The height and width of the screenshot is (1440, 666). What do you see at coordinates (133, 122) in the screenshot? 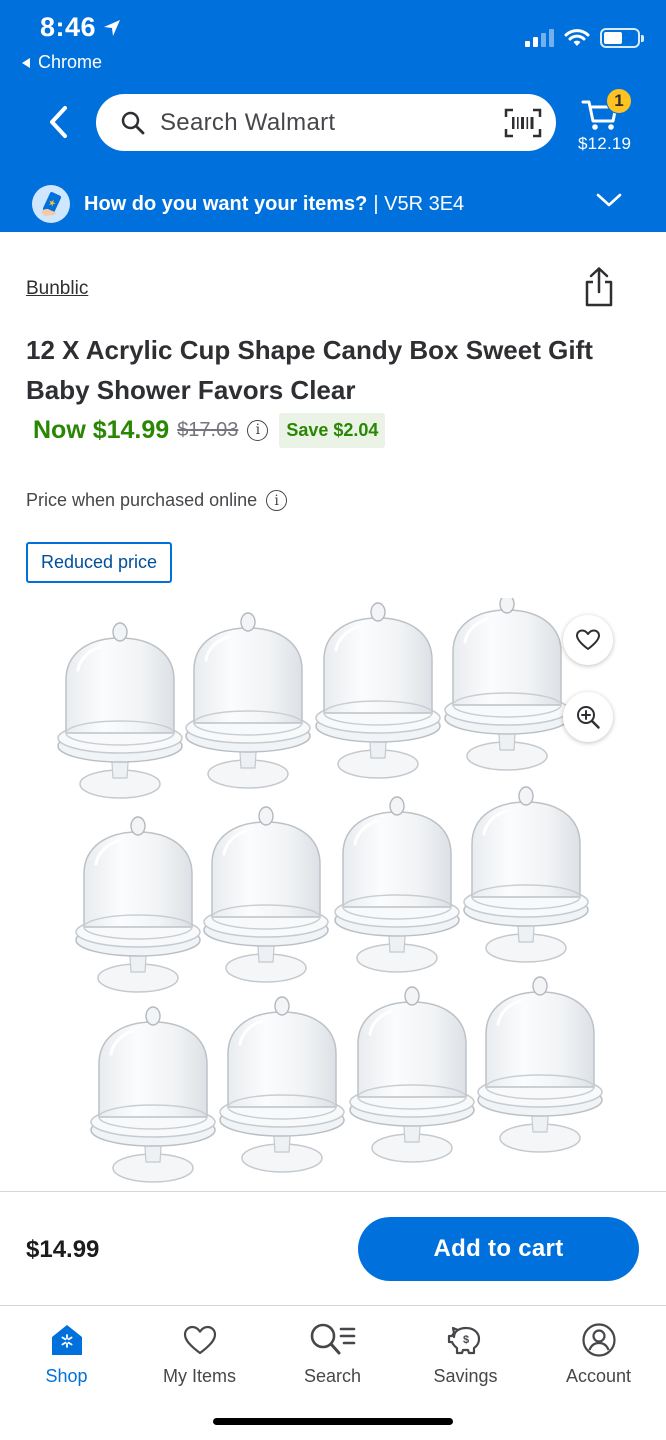
I see `search-icon` at bounding box center [133, 122].